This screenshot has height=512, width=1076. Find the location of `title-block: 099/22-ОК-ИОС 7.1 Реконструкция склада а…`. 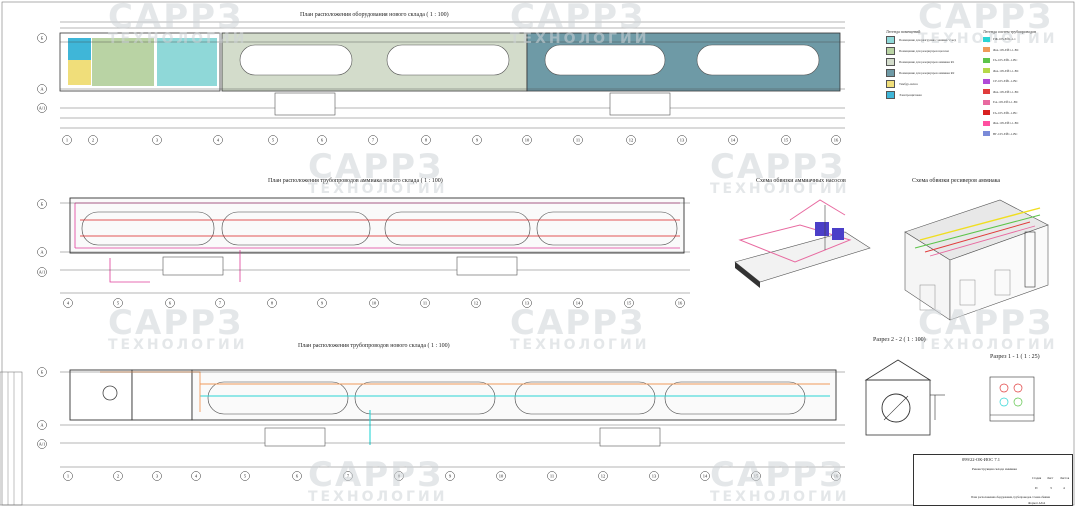

title-block: 099/22-ОК-ИОС 7.1 Реконструкция склада а… is located at coordinates (993, 480).